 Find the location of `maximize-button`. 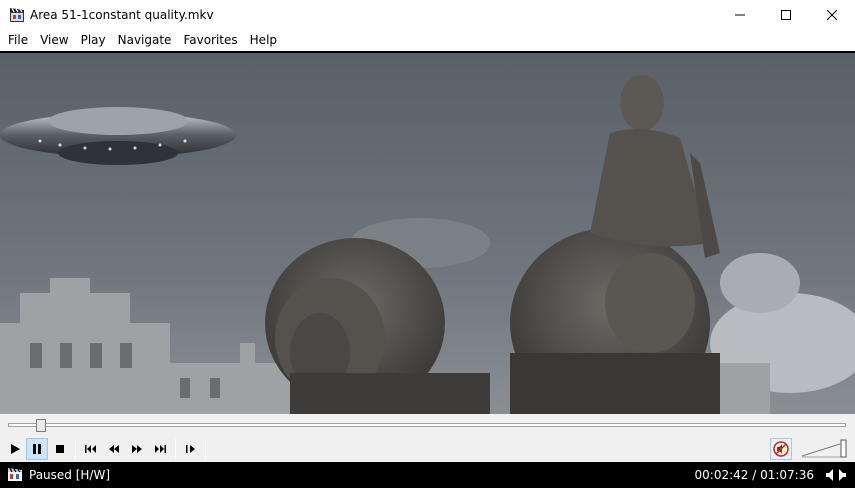

maximize-button is located at coordinates (786, 15).